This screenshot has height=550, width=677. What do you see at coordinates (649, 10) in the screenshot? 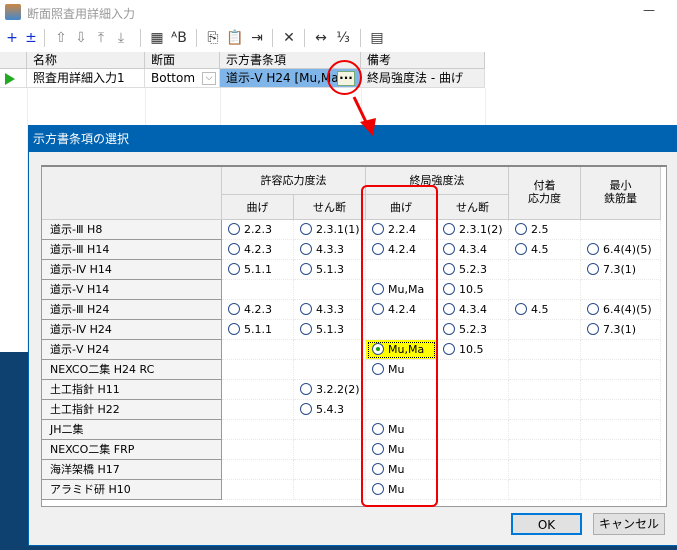
I see `minimize-button: —` at bounding box center [649, 10].